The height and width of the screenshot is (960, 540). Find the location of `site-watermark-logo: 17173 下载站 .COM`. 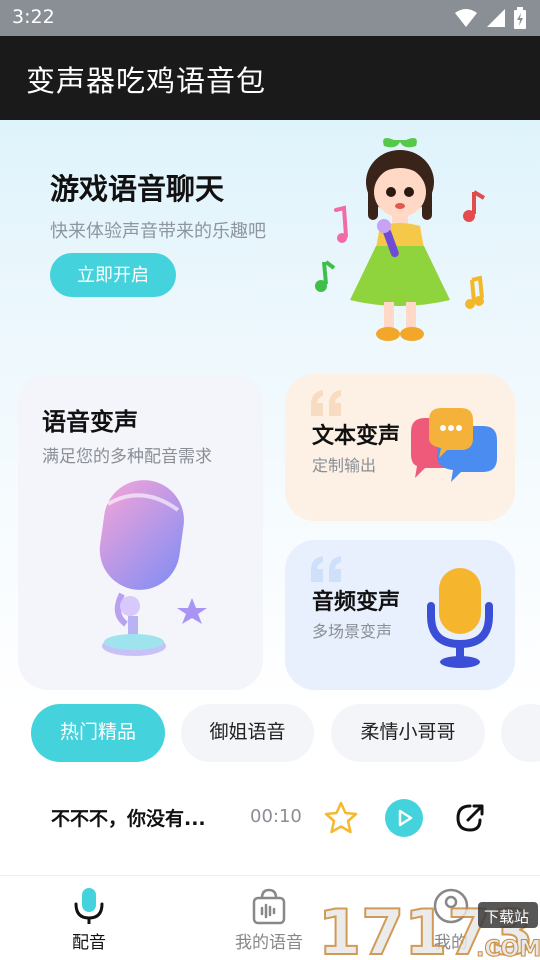

site-watermark-logo: 17173 下载站 .COM is located at coordinates (428, 927).